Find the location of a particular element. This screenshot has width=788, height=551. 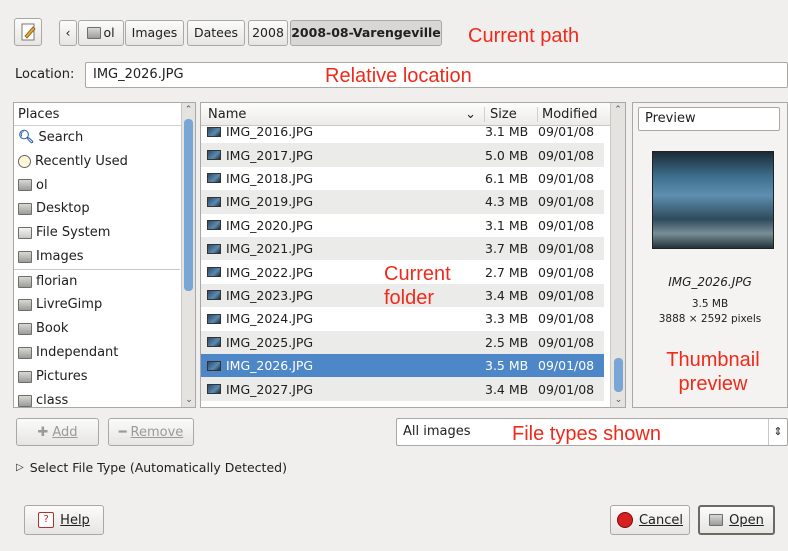

file-row: IMG_2025.JPG 2.5 MB 09/01/08 is located at coordinates (402, 342).